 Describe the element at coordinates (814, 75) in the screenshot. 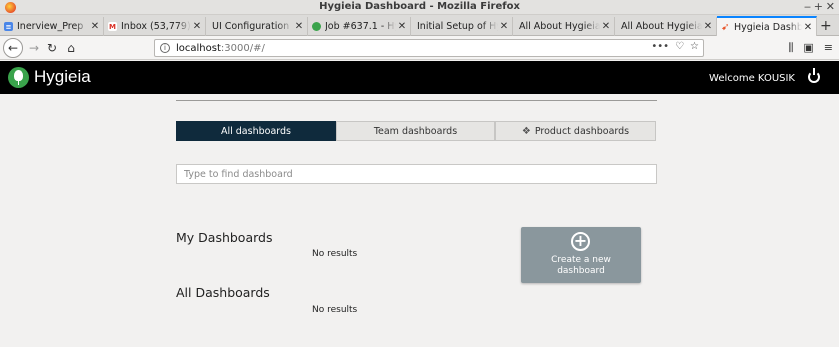

I see `logout-power-icon` at that location.